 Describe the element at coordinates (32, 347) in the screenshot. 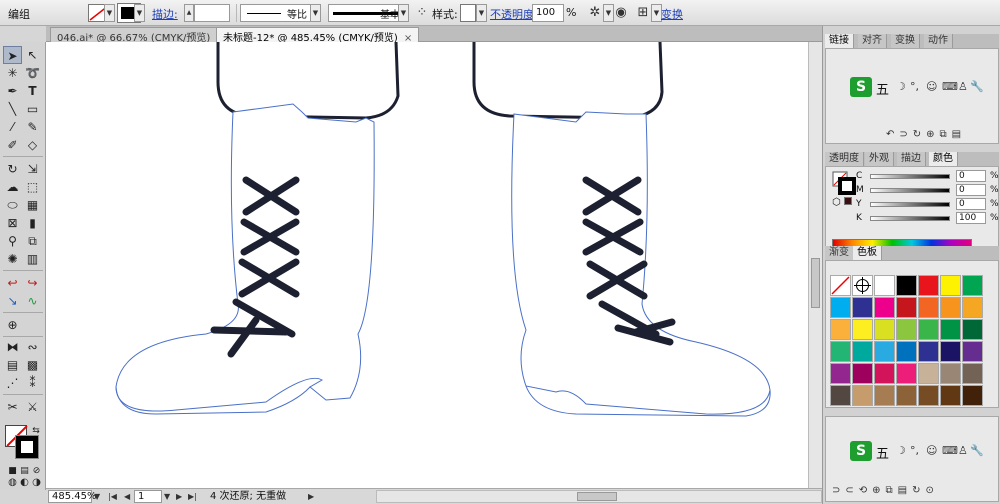

I see `warp-wave-tool-icon: ∾` at that location.